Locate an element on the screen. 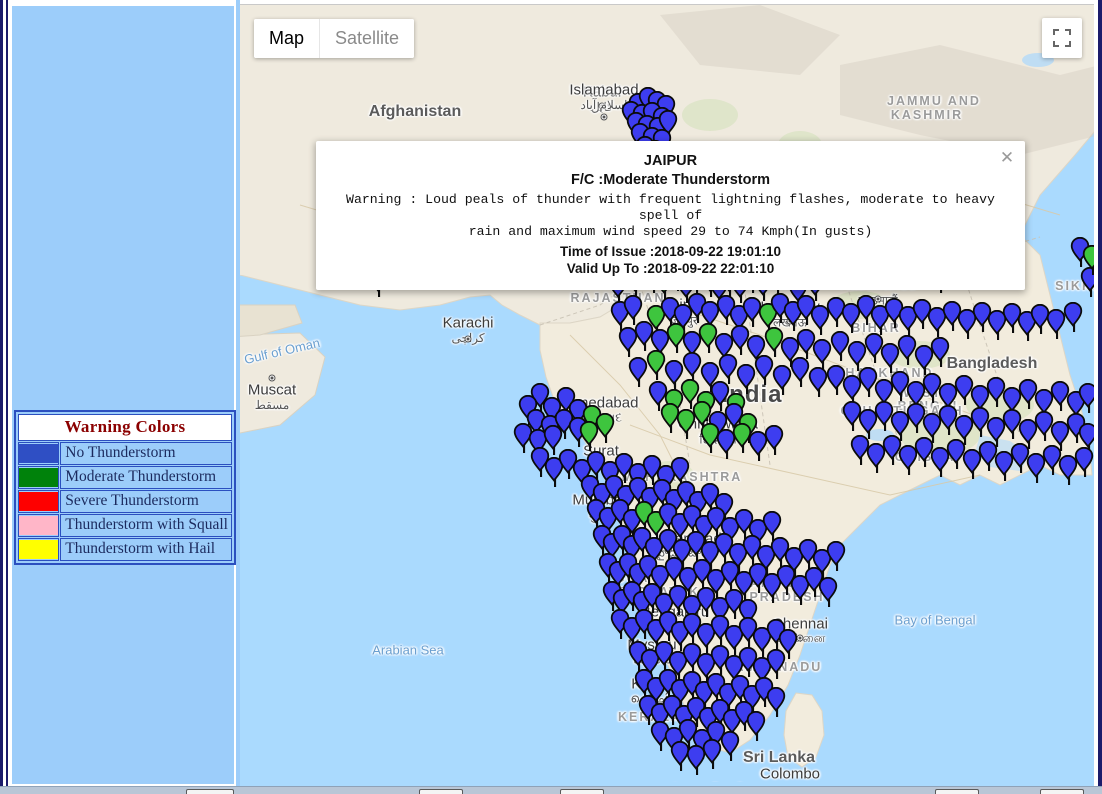  window-border-right is located at coordinates (1100, 397).